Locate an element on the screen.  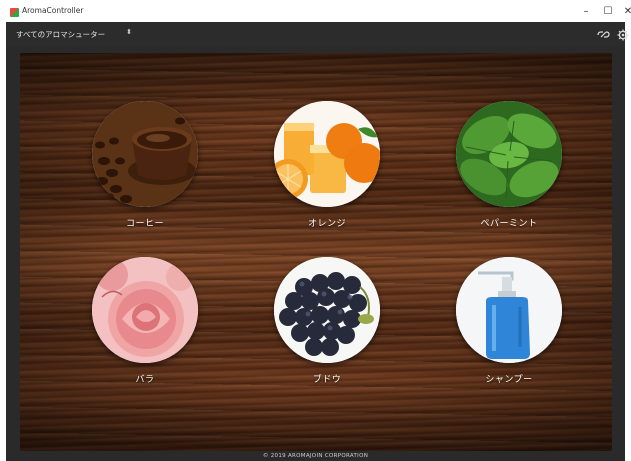
scent-label: オレンジ is located at coordinates (326, 224).